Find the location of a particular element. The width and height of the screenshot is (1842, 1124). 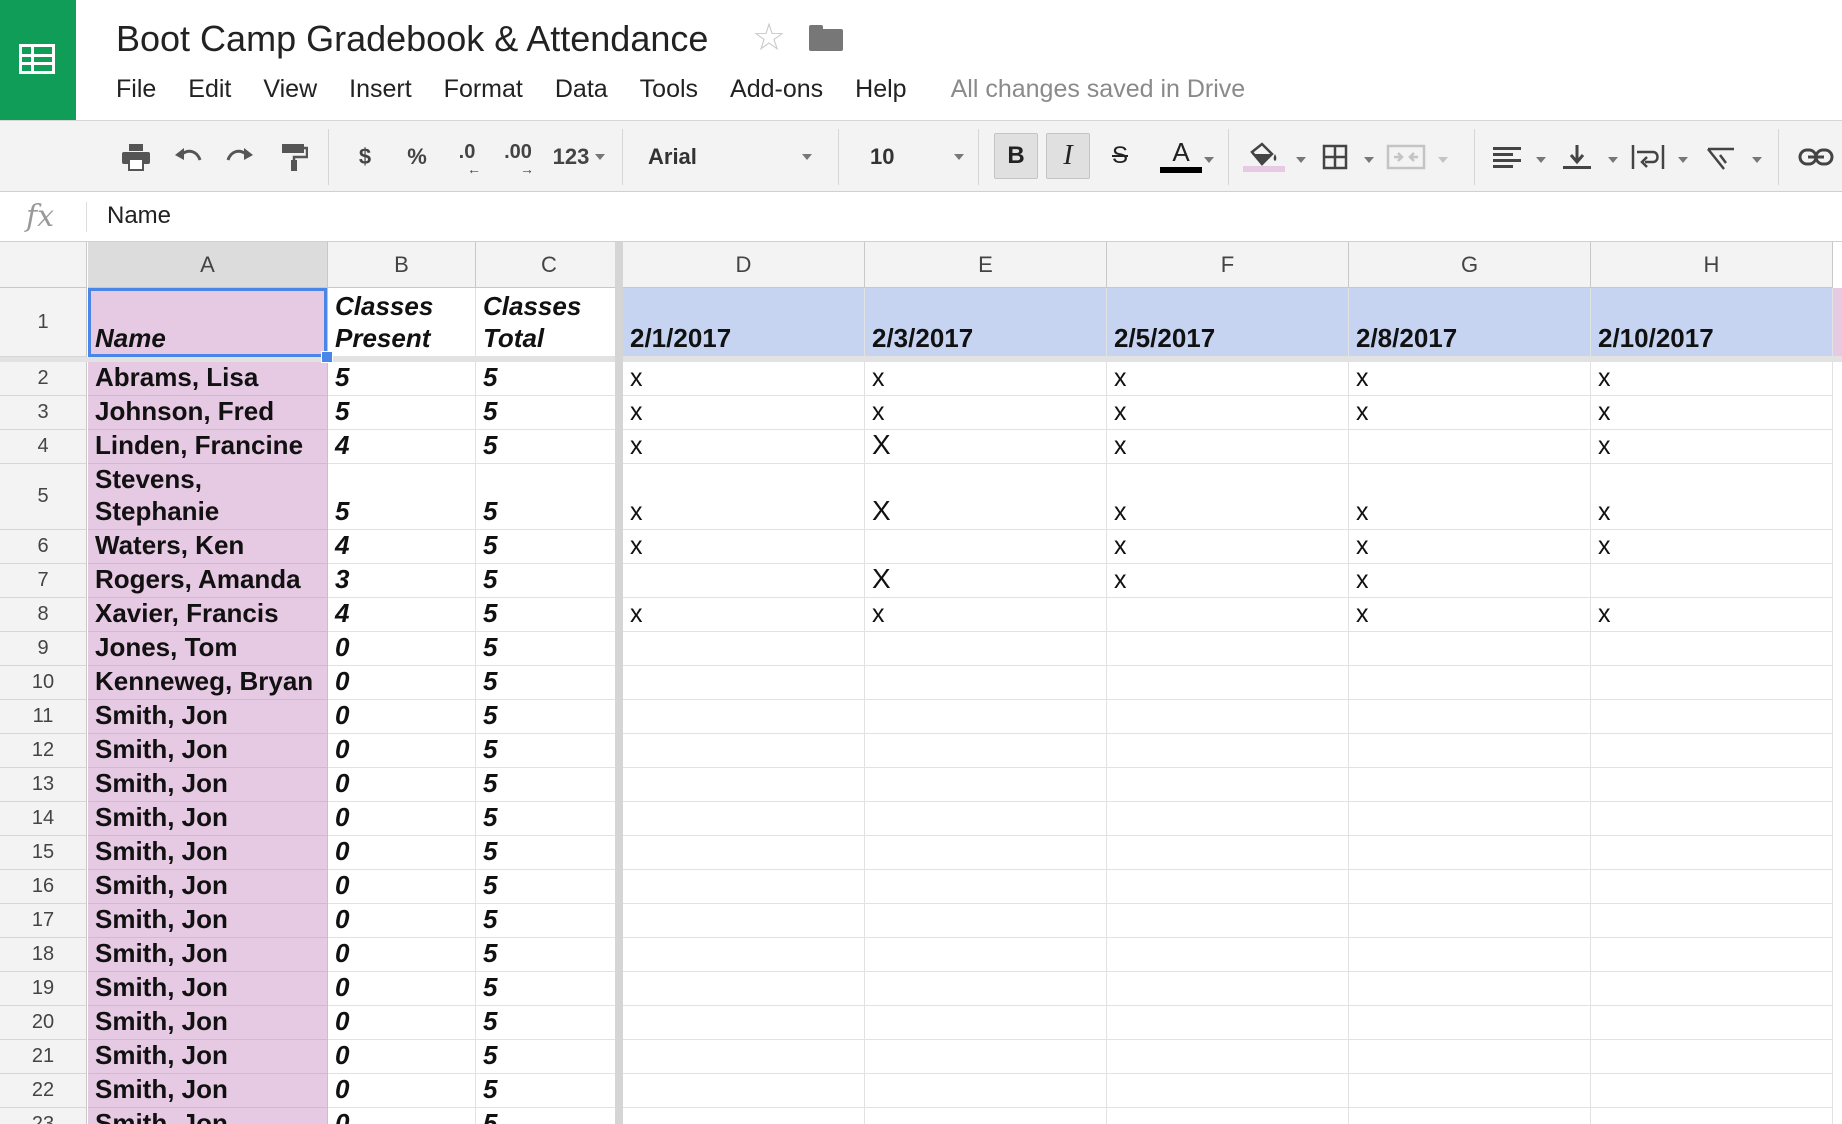

row-header: 22 is located at coordinates (43, 1091).